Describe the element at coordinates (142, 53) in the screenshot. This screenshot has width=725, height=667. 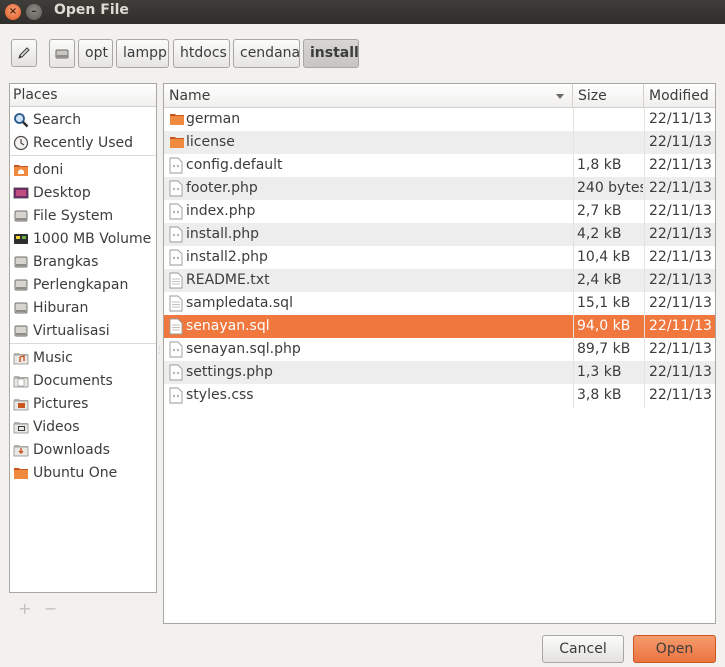
I see `pathbar-crumb-lampp: lampp` at that location.